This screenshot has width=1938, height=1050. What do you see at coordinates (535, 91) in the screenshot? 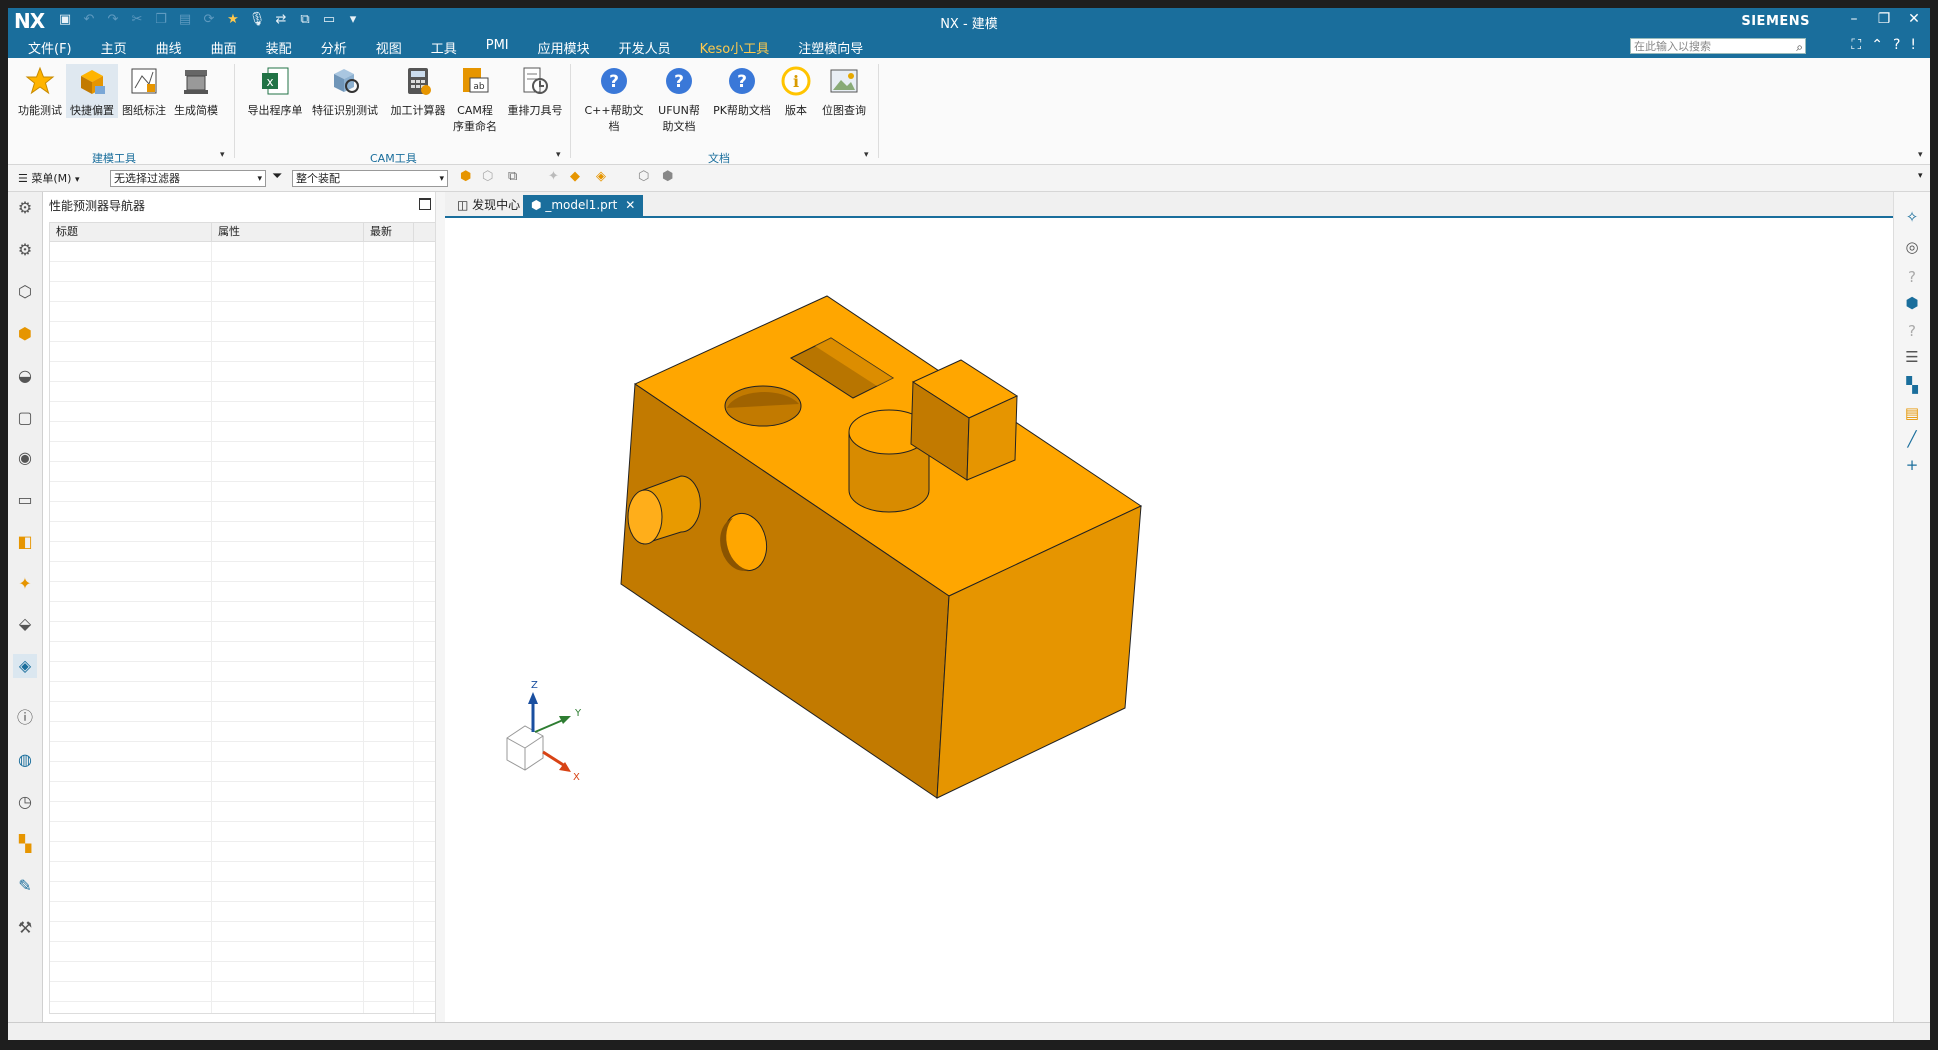
I see `ribbon-button-tool-renumber: 重排刀具号` at bounding box center [535, 91].